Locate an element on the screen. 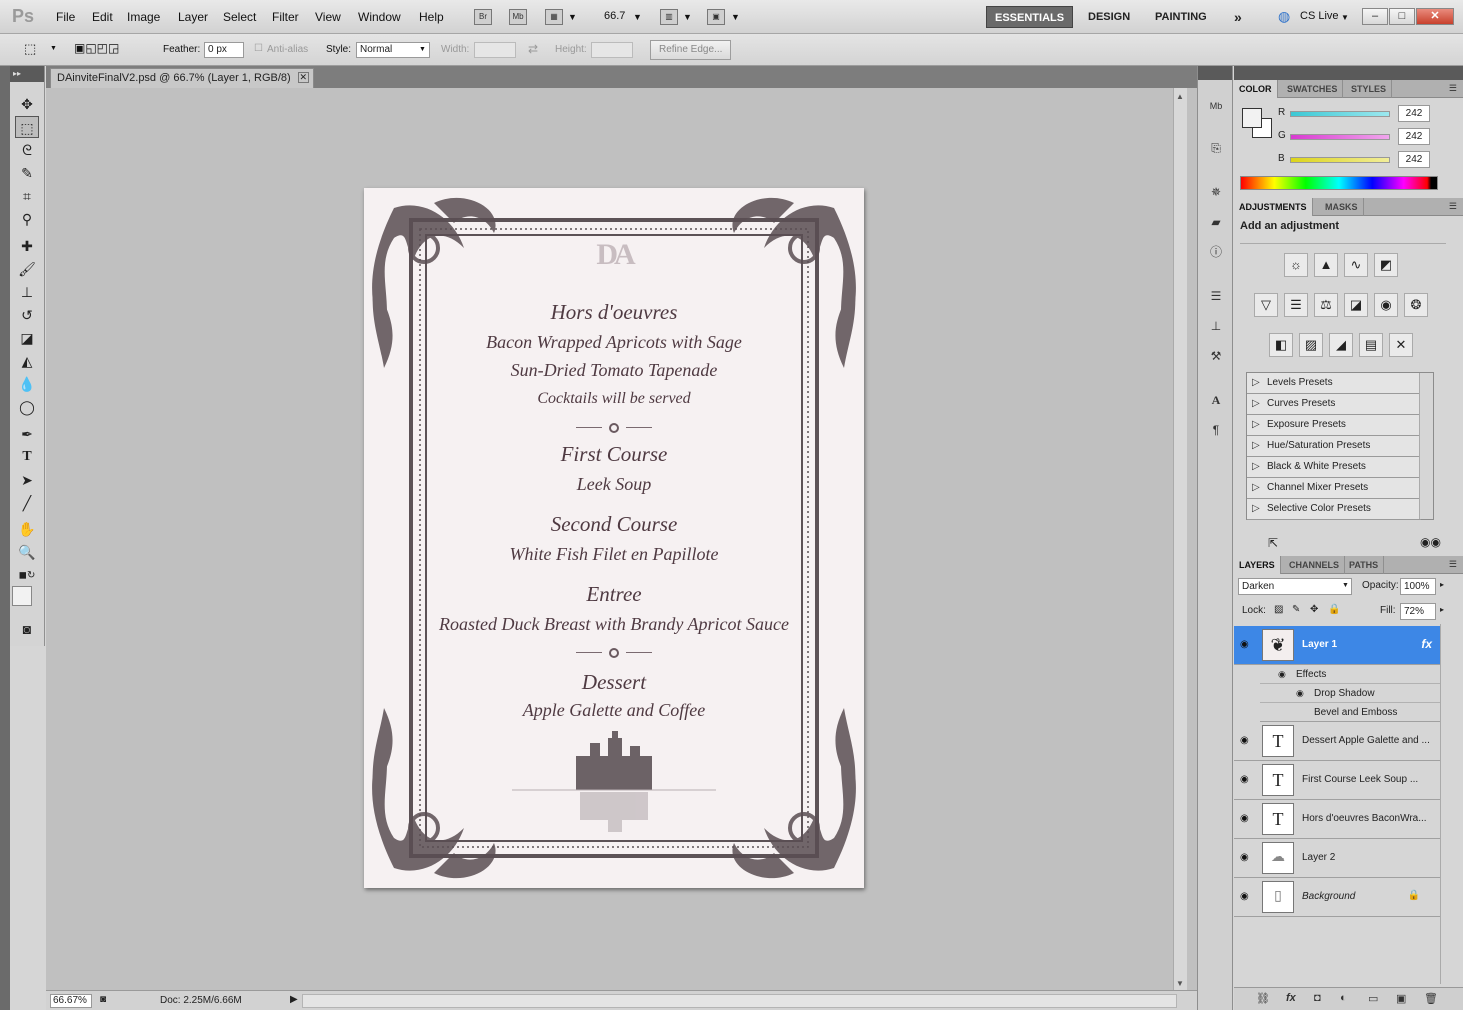 This screenshot has height=1010, width=1463. workspace-essentials: ESSENTIALS is located at coordinates (1030, 17).